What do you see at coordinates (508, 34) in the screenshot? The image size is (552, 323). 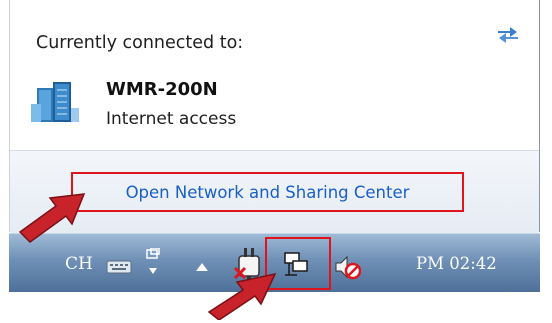 I see `refresh-icon` at bounding box center [508, 34].